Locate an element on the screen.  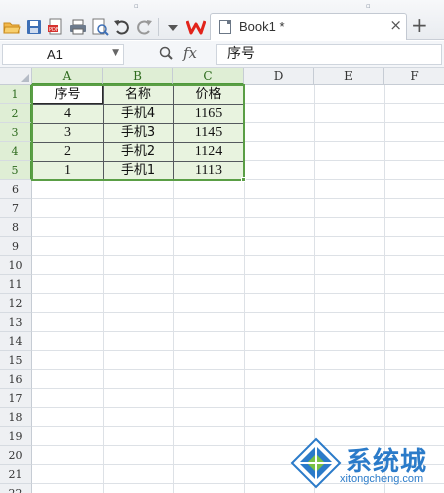
wps-logo-icon is located at coordinates (196, 27).